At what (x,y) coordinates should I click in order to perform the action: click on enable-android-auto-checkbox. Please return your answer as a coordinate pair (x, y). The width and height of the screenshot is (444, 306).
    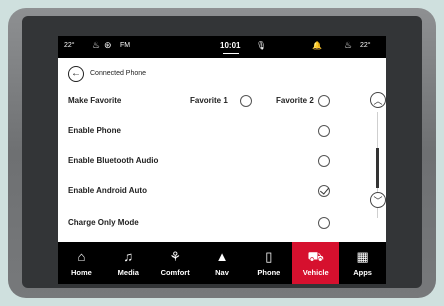
    Looking at the image, I should click on (324, 191).